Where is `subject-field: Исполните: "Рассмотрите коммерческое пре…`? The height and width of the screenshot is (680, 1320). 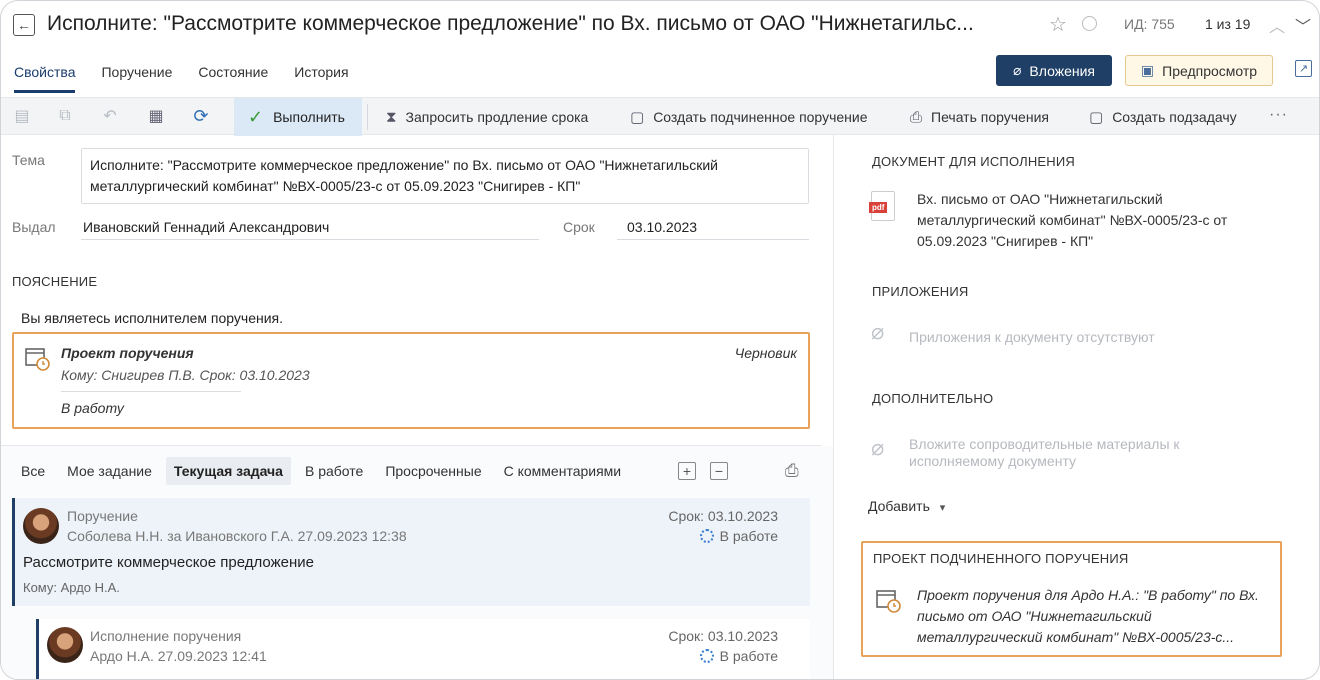
subject-field: Исполните: "Рассмотрите коммерческое пре… is located at coordinates (445, 176).